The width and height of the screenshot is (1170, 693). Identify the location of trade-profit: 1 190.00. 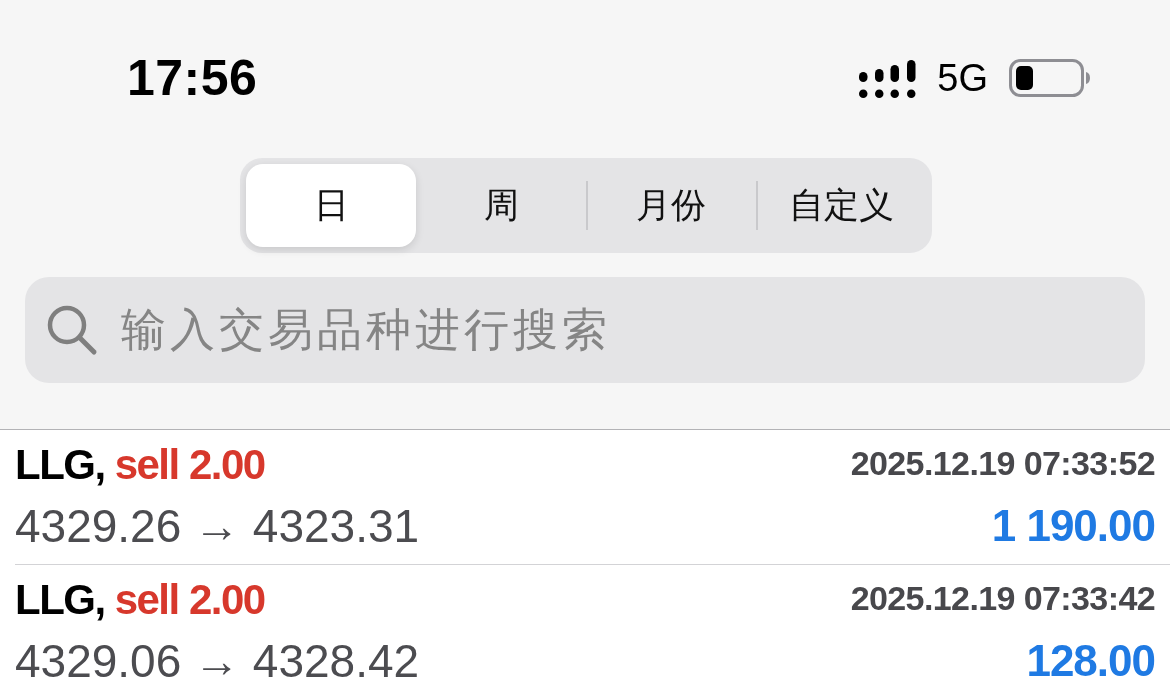
(1073, 526).